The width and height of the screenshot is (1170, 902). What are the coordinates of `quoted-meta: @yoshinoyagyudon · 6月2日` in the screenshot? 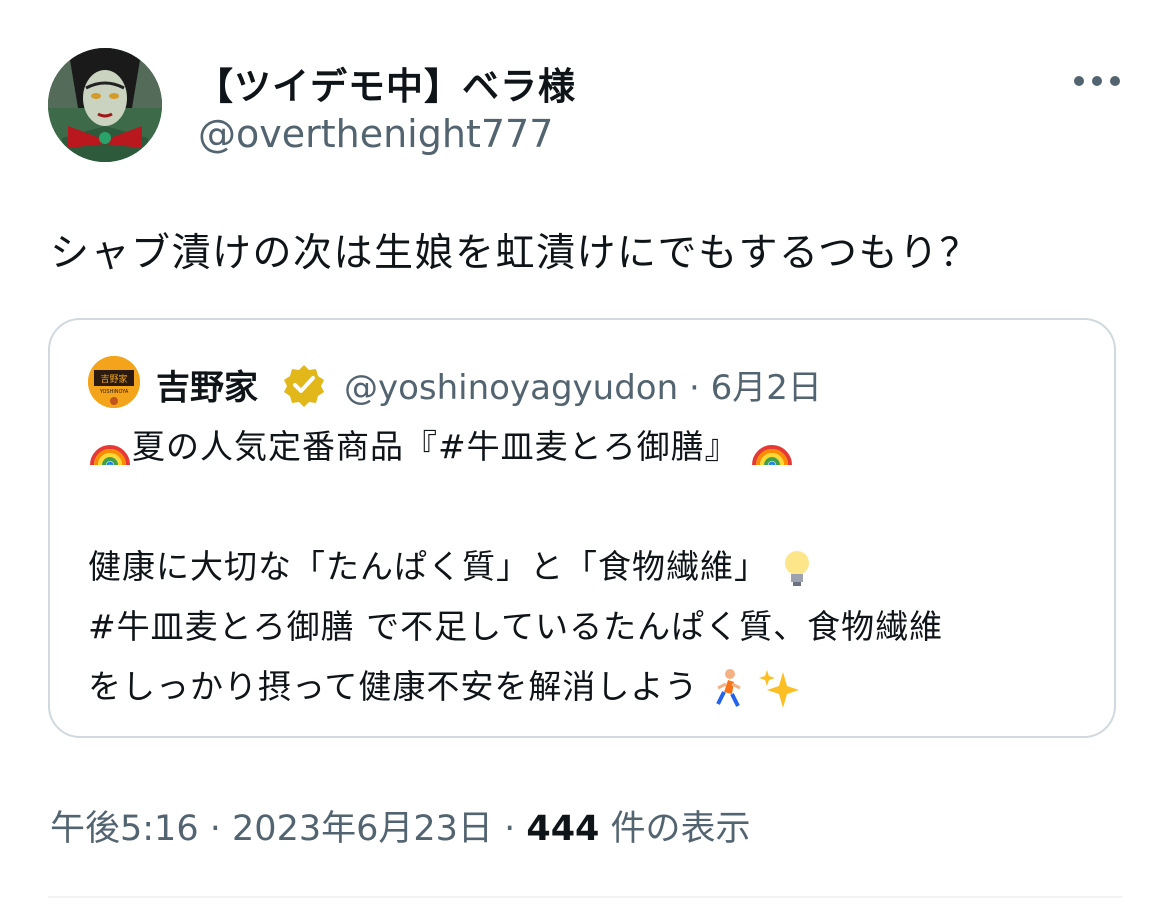 It's located at (583, 384).